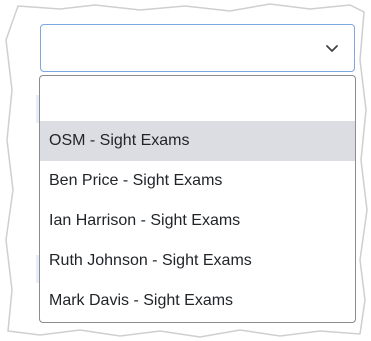 The image size is (371, 341). Describe the element at coordinates (197, 141) in the screenshot. I see `option-osm: OSM - Sight Exams` at that location.